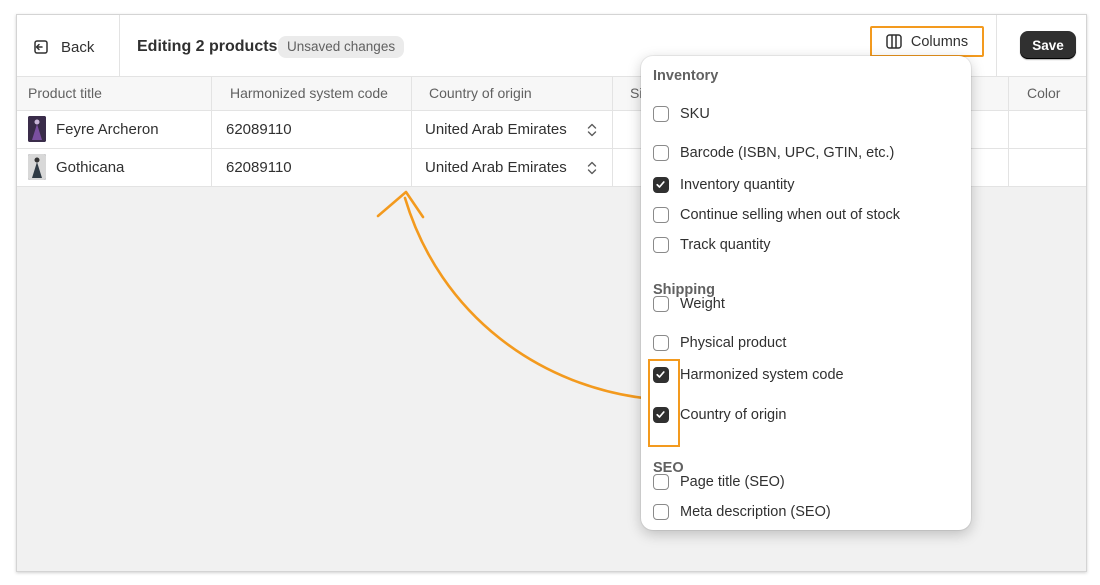  I want to click on column-header-hs-code: Harmonized system code, so click(309, 93).